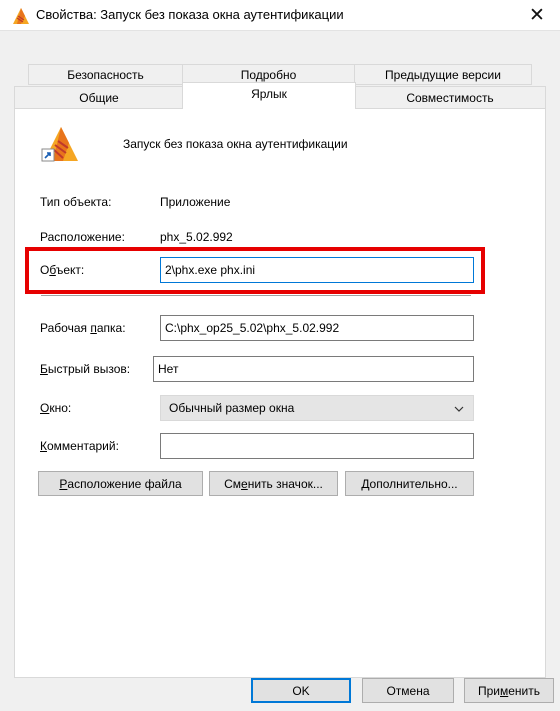  Describe the element at coordinates (76, 202) in the screenshot. I see `type-label: Тип объекта:` at that location.